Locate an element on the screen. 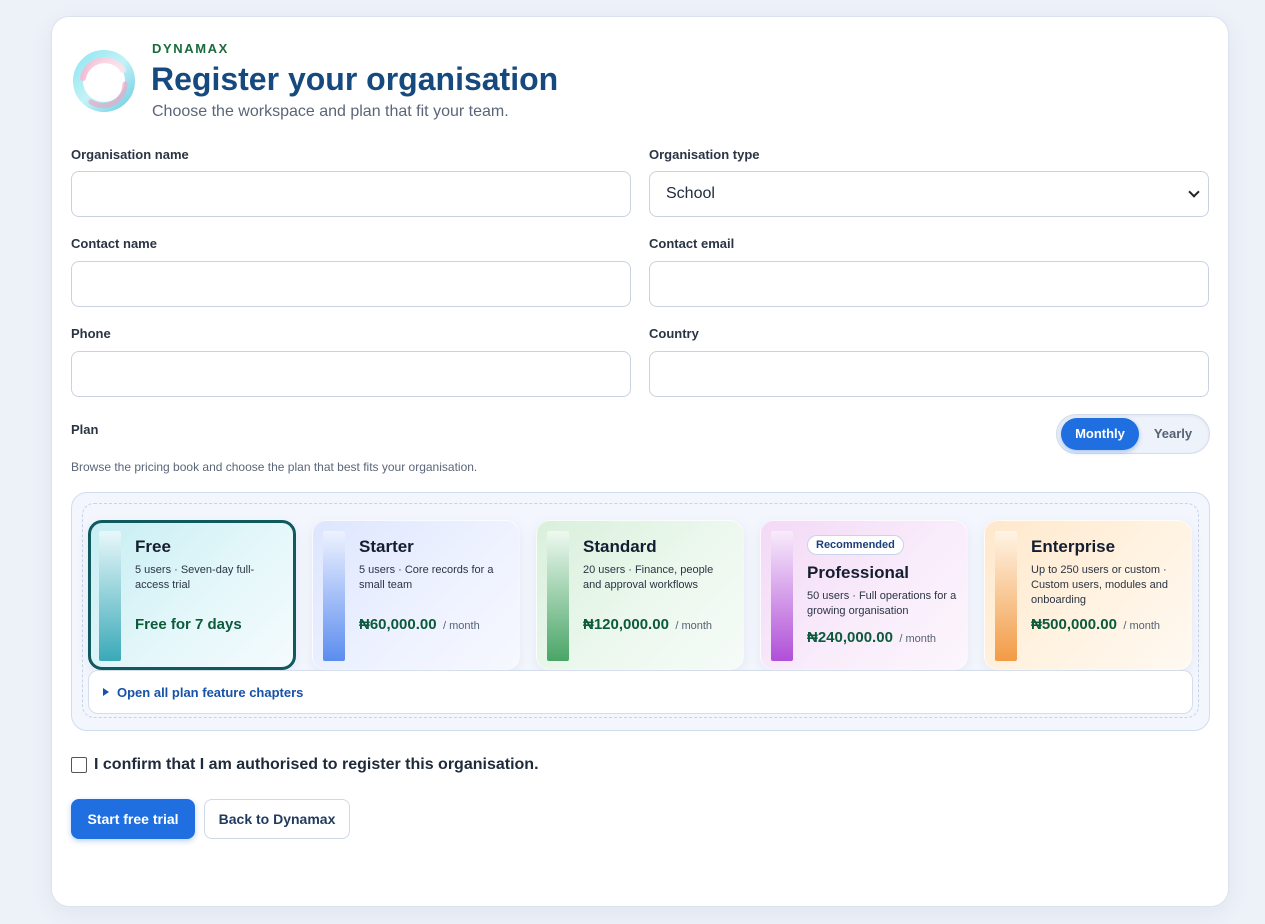  plan-price: Free for 7 days is located at coordinates (188, 625).